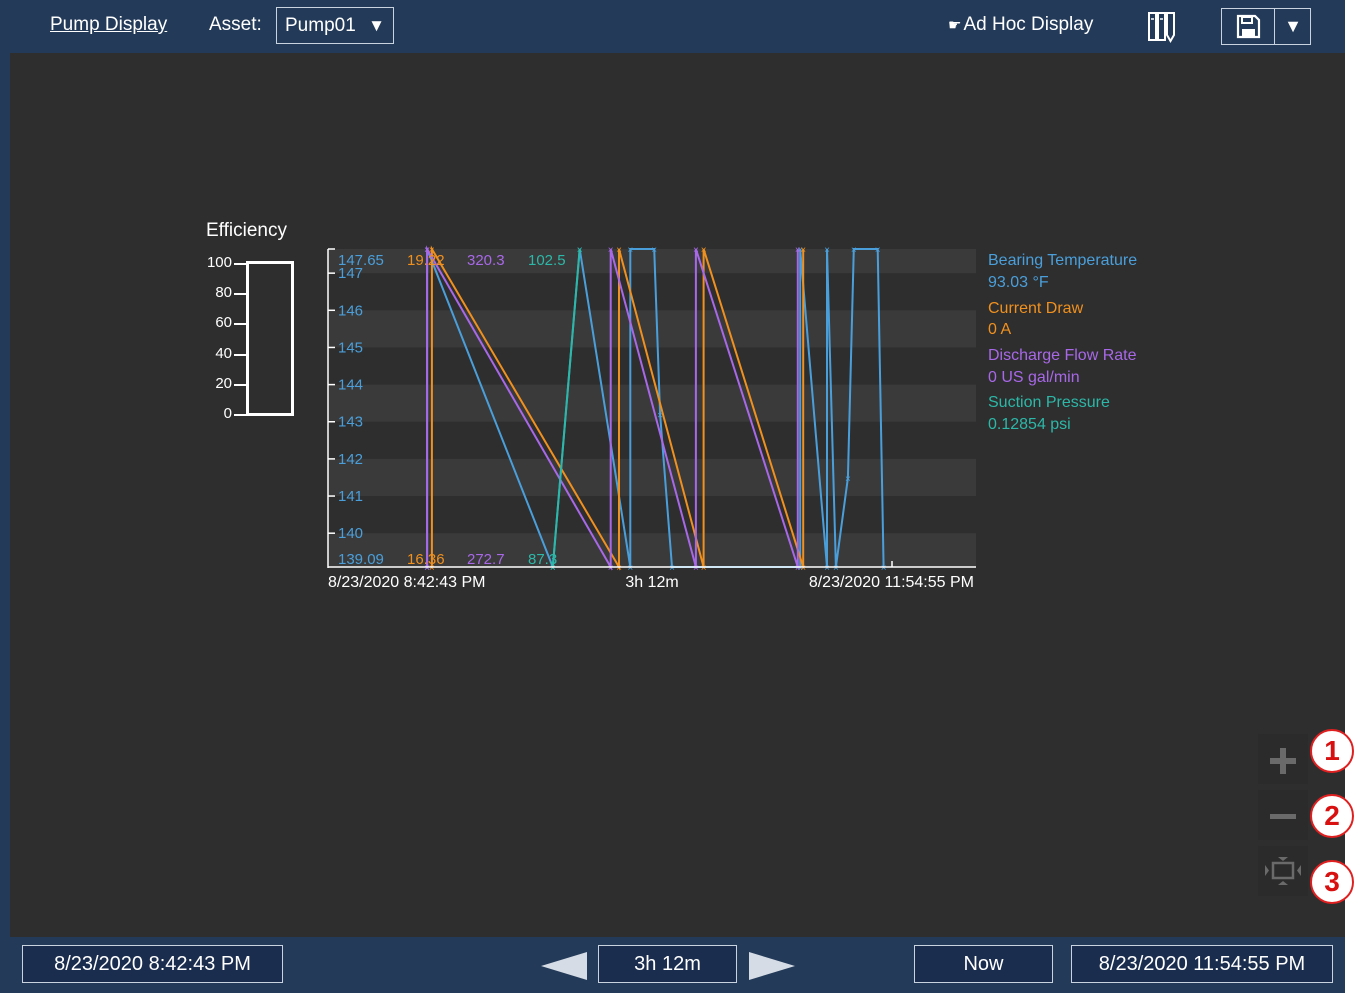  What do you see at coordinates (651, 582) in the screenshot?
I see `trend-duration: 3h 12m` at bounding box center [651, 582].